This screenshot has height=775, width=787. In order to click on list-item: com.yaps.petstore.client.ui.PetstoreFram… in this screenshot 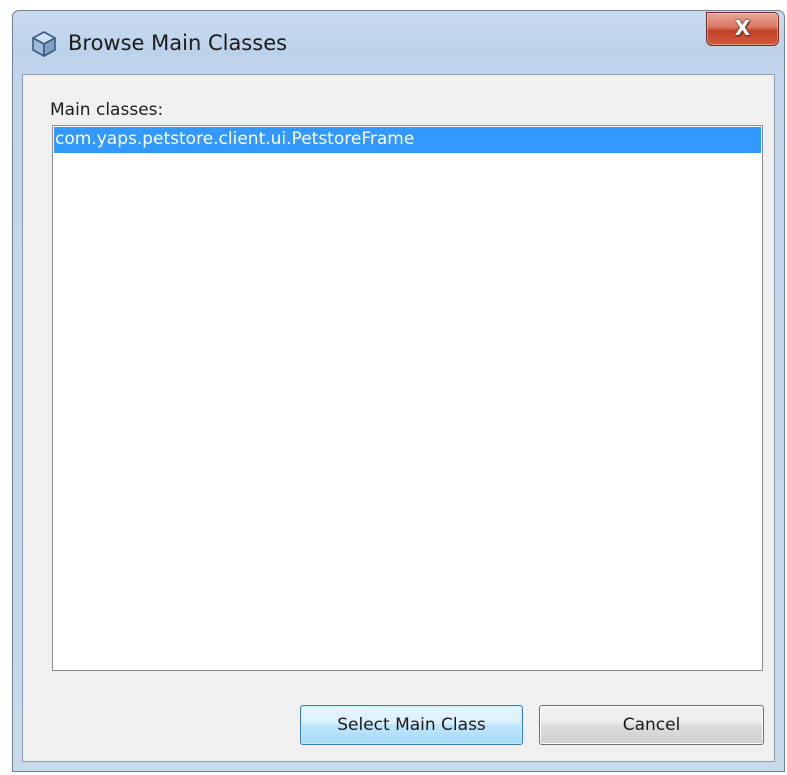, I will do `click(407, 140)`.